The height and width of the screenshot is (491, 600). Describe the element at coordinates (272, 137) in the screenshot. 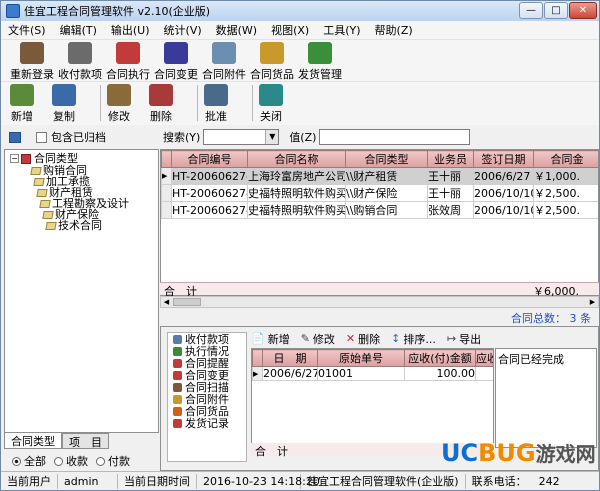

I see `chevron-down-icon: ▼` at that location.